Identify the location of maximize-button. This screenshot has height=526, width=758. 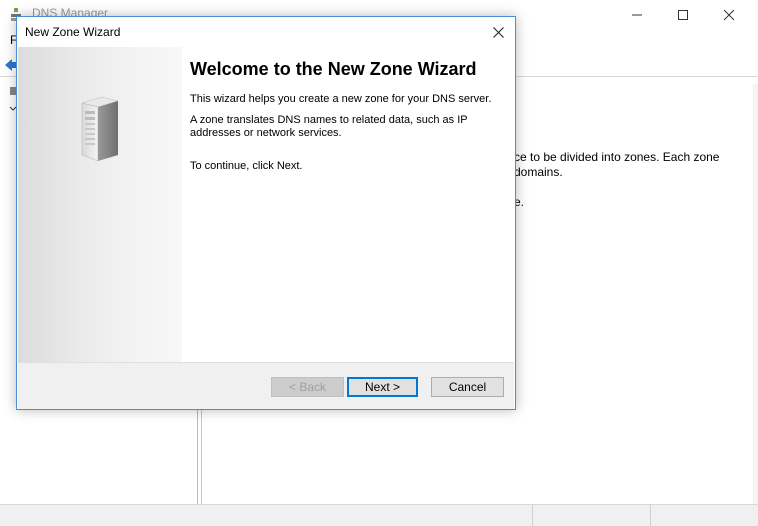
(683, 15).